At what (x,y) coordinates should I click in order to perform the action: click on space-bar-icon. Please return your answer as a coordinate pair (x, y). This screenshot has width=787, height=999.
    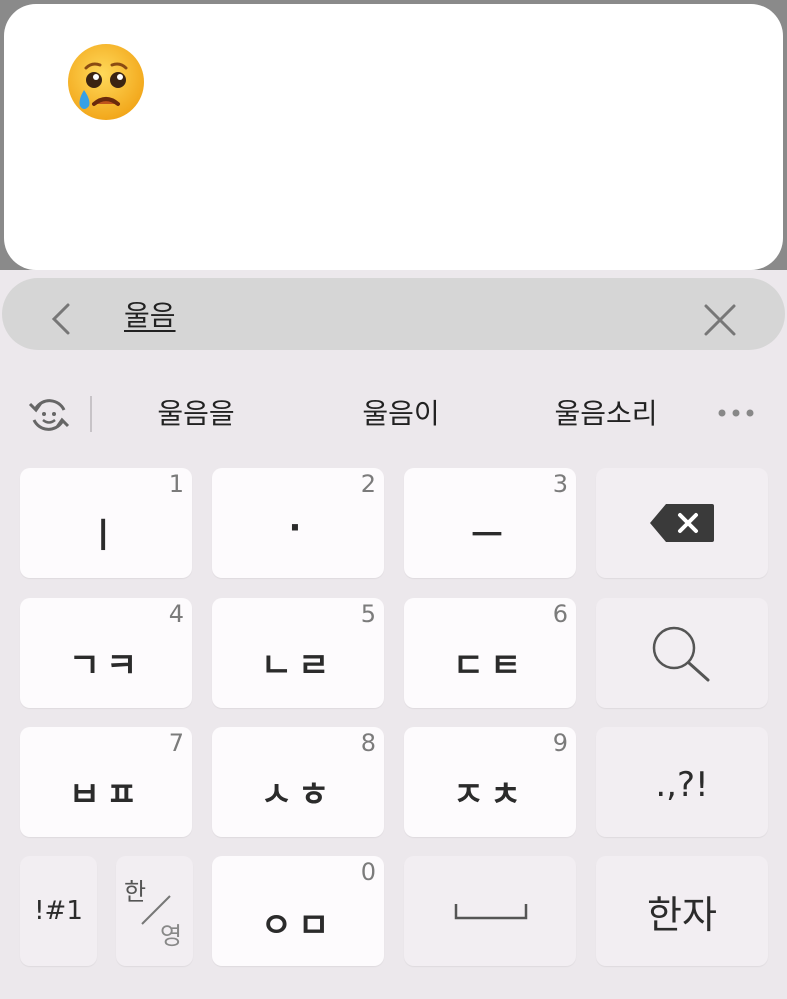
    Looking at the image, I should click on (491, 912).